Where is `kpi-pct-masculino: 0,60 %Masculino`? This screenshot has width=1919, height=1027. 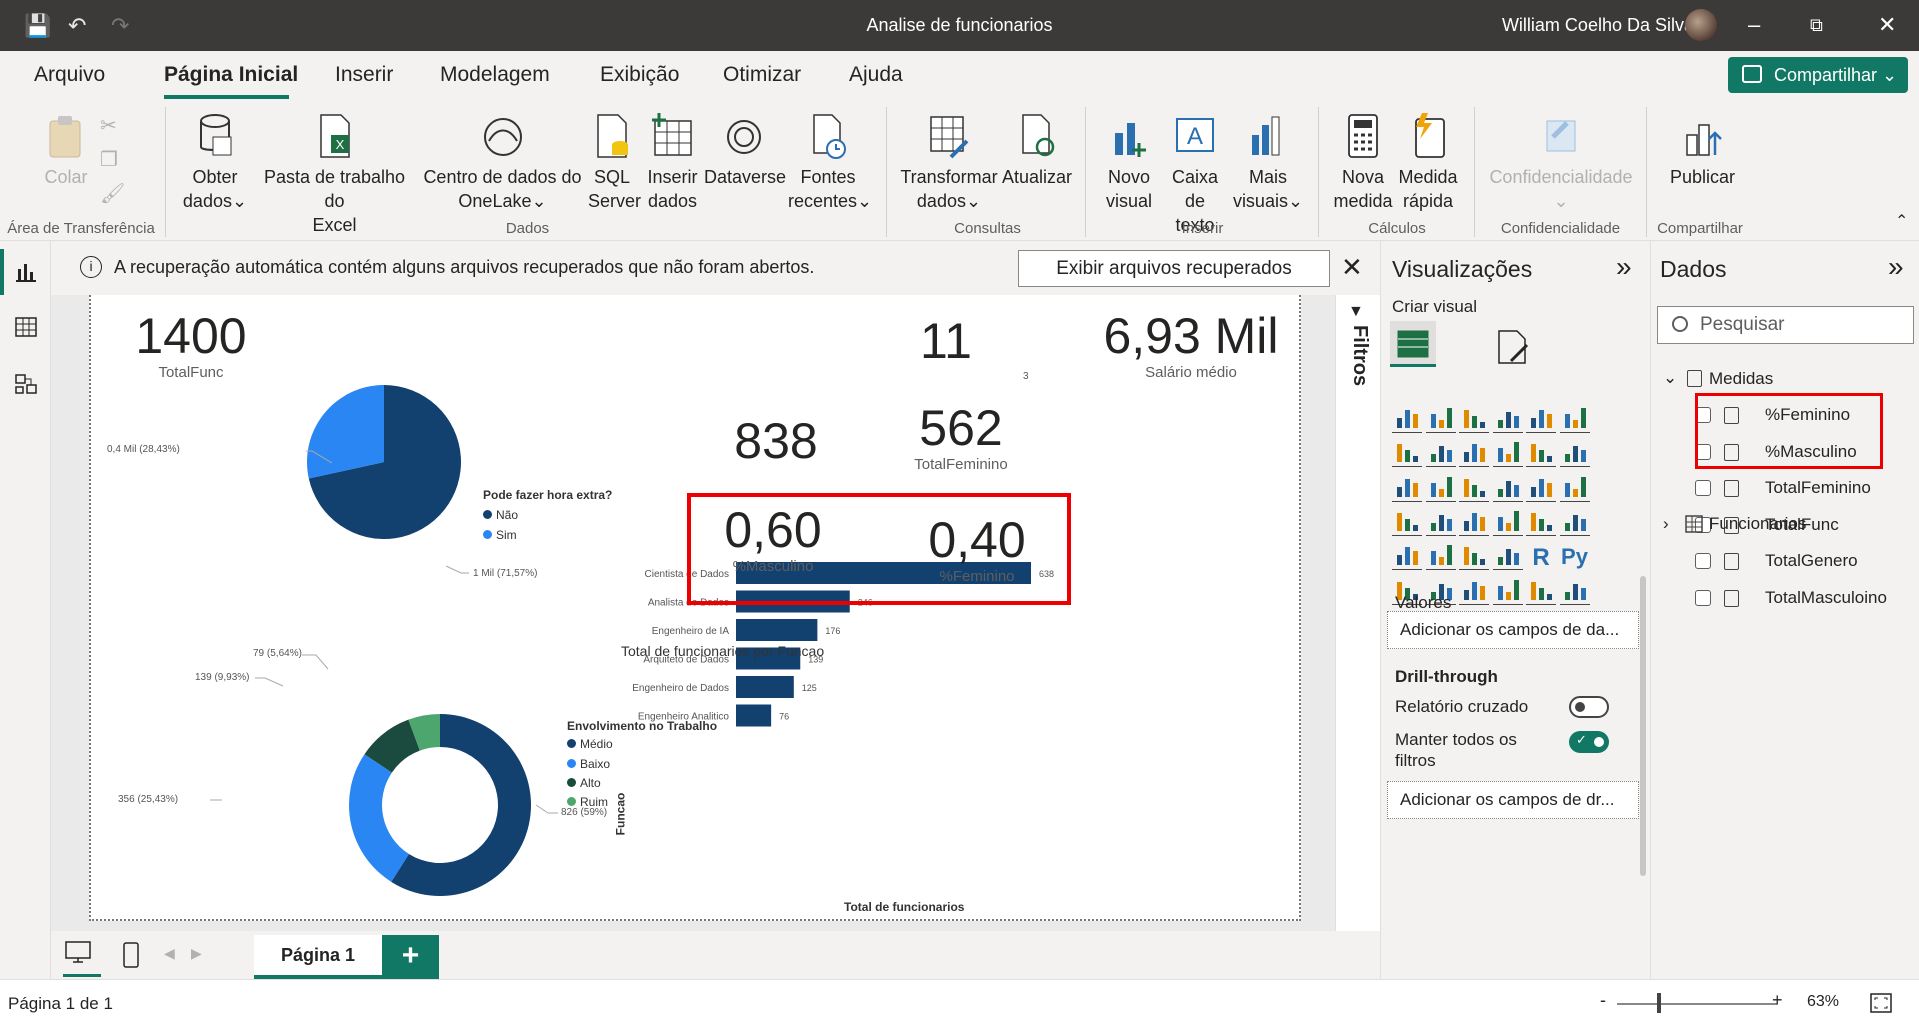
kpi-pct-masculino: 0,60 %Masculino is located at coordinates (773, 538).